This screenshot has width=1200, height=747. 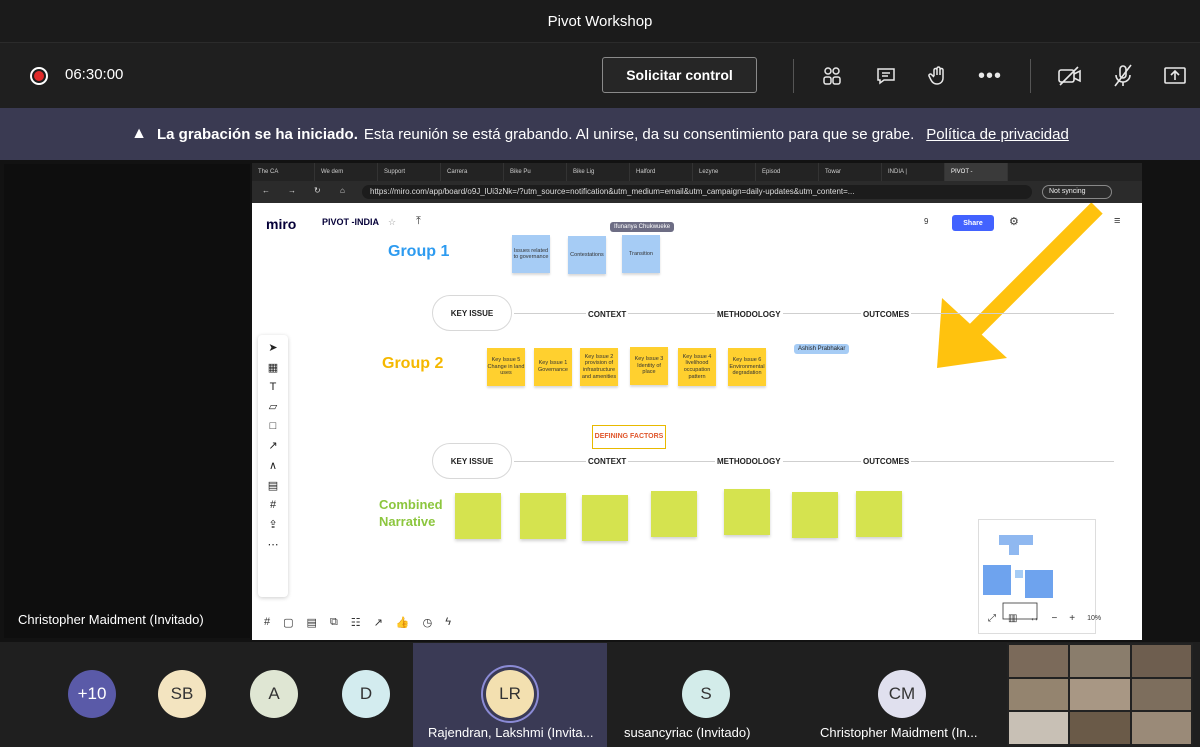 What do you see at coordinates (283, 172) in the screenshot?
I see `browser-tab: The CA` at bounding box center [283, 172].